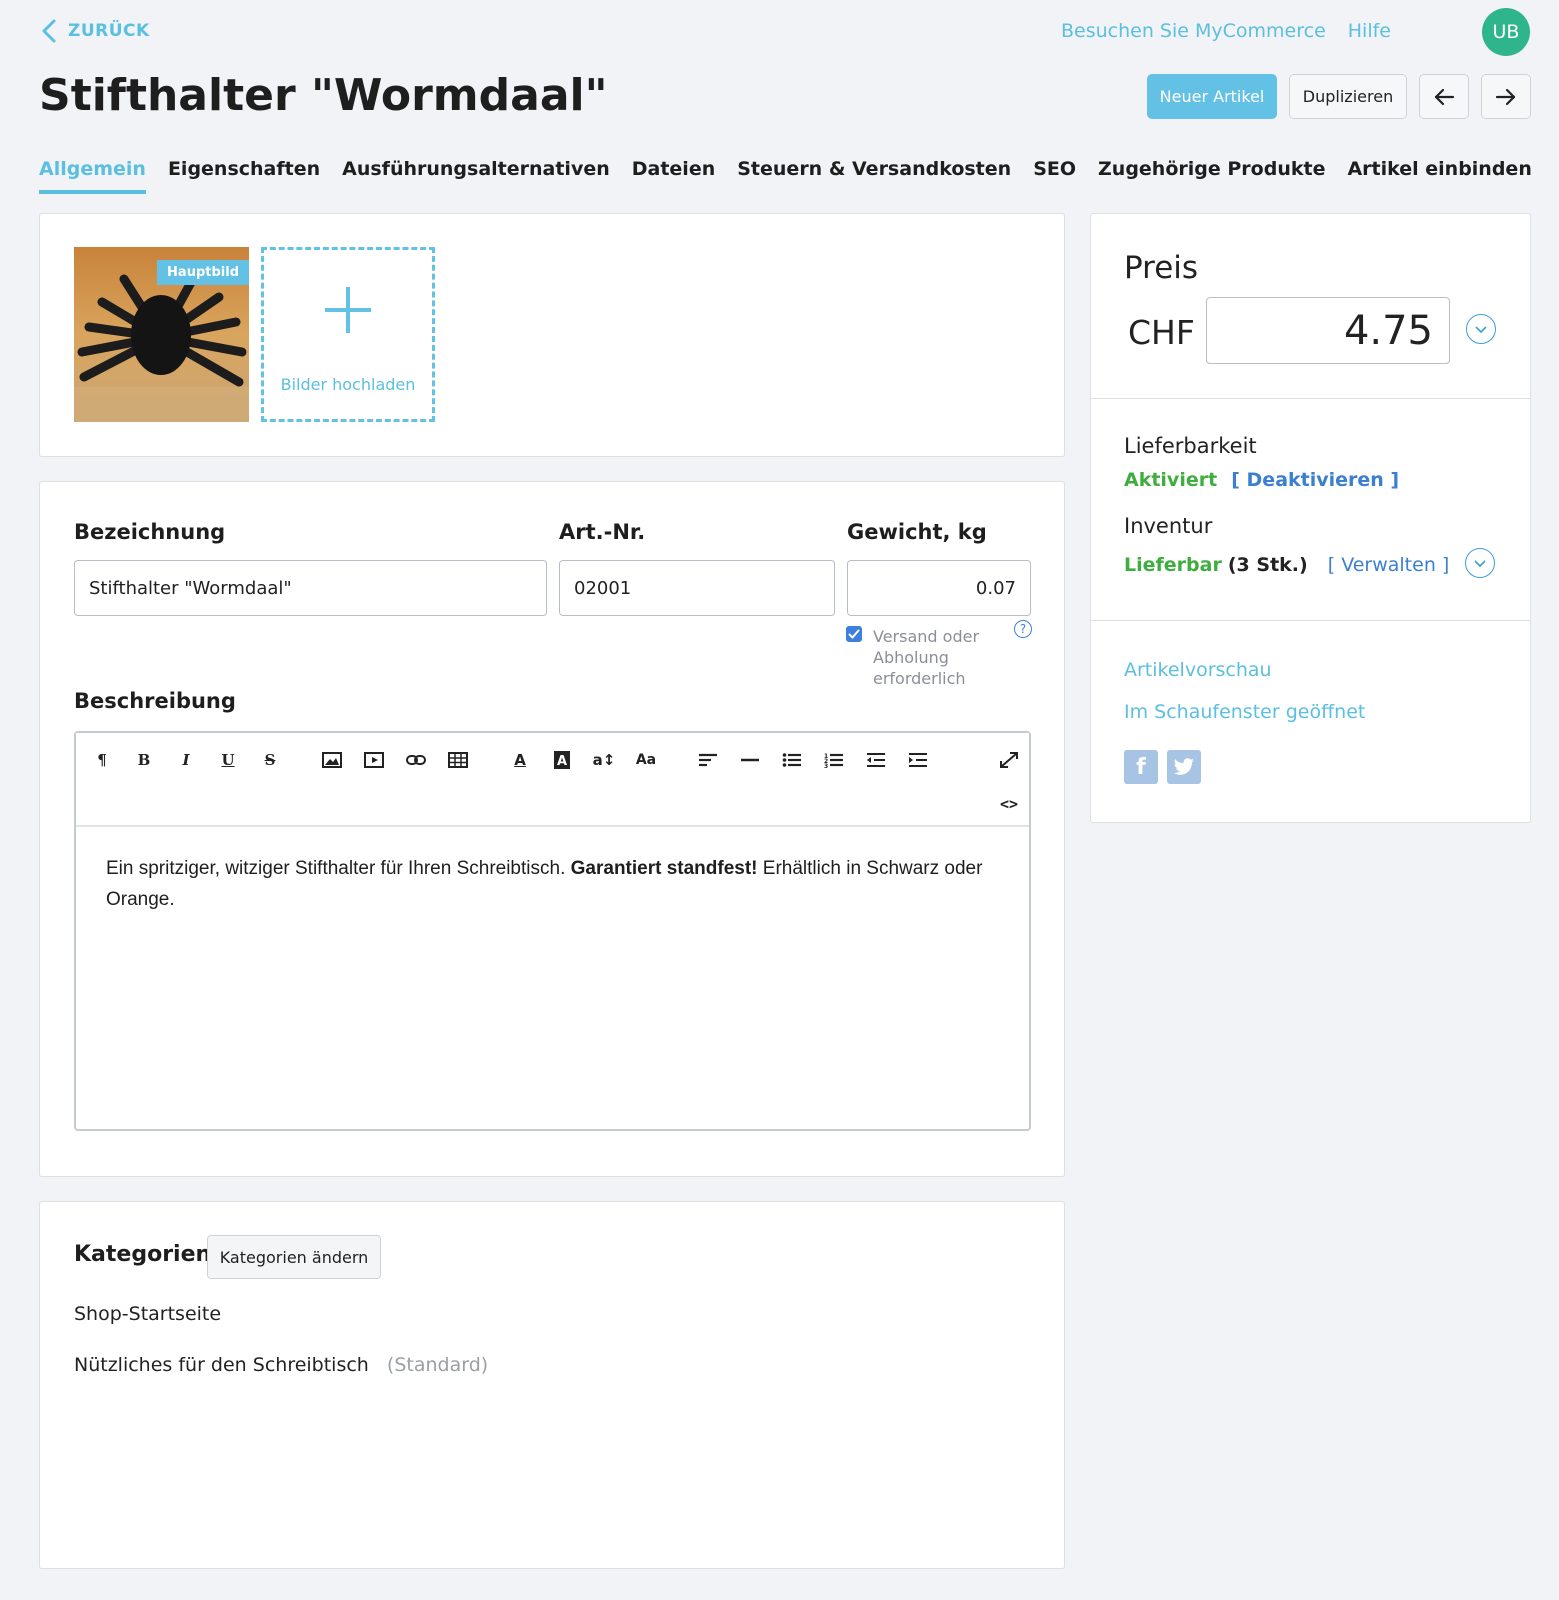 This screenshot has width=1559, height=1600. I want to click on svg-text: A, so click(562, 761).